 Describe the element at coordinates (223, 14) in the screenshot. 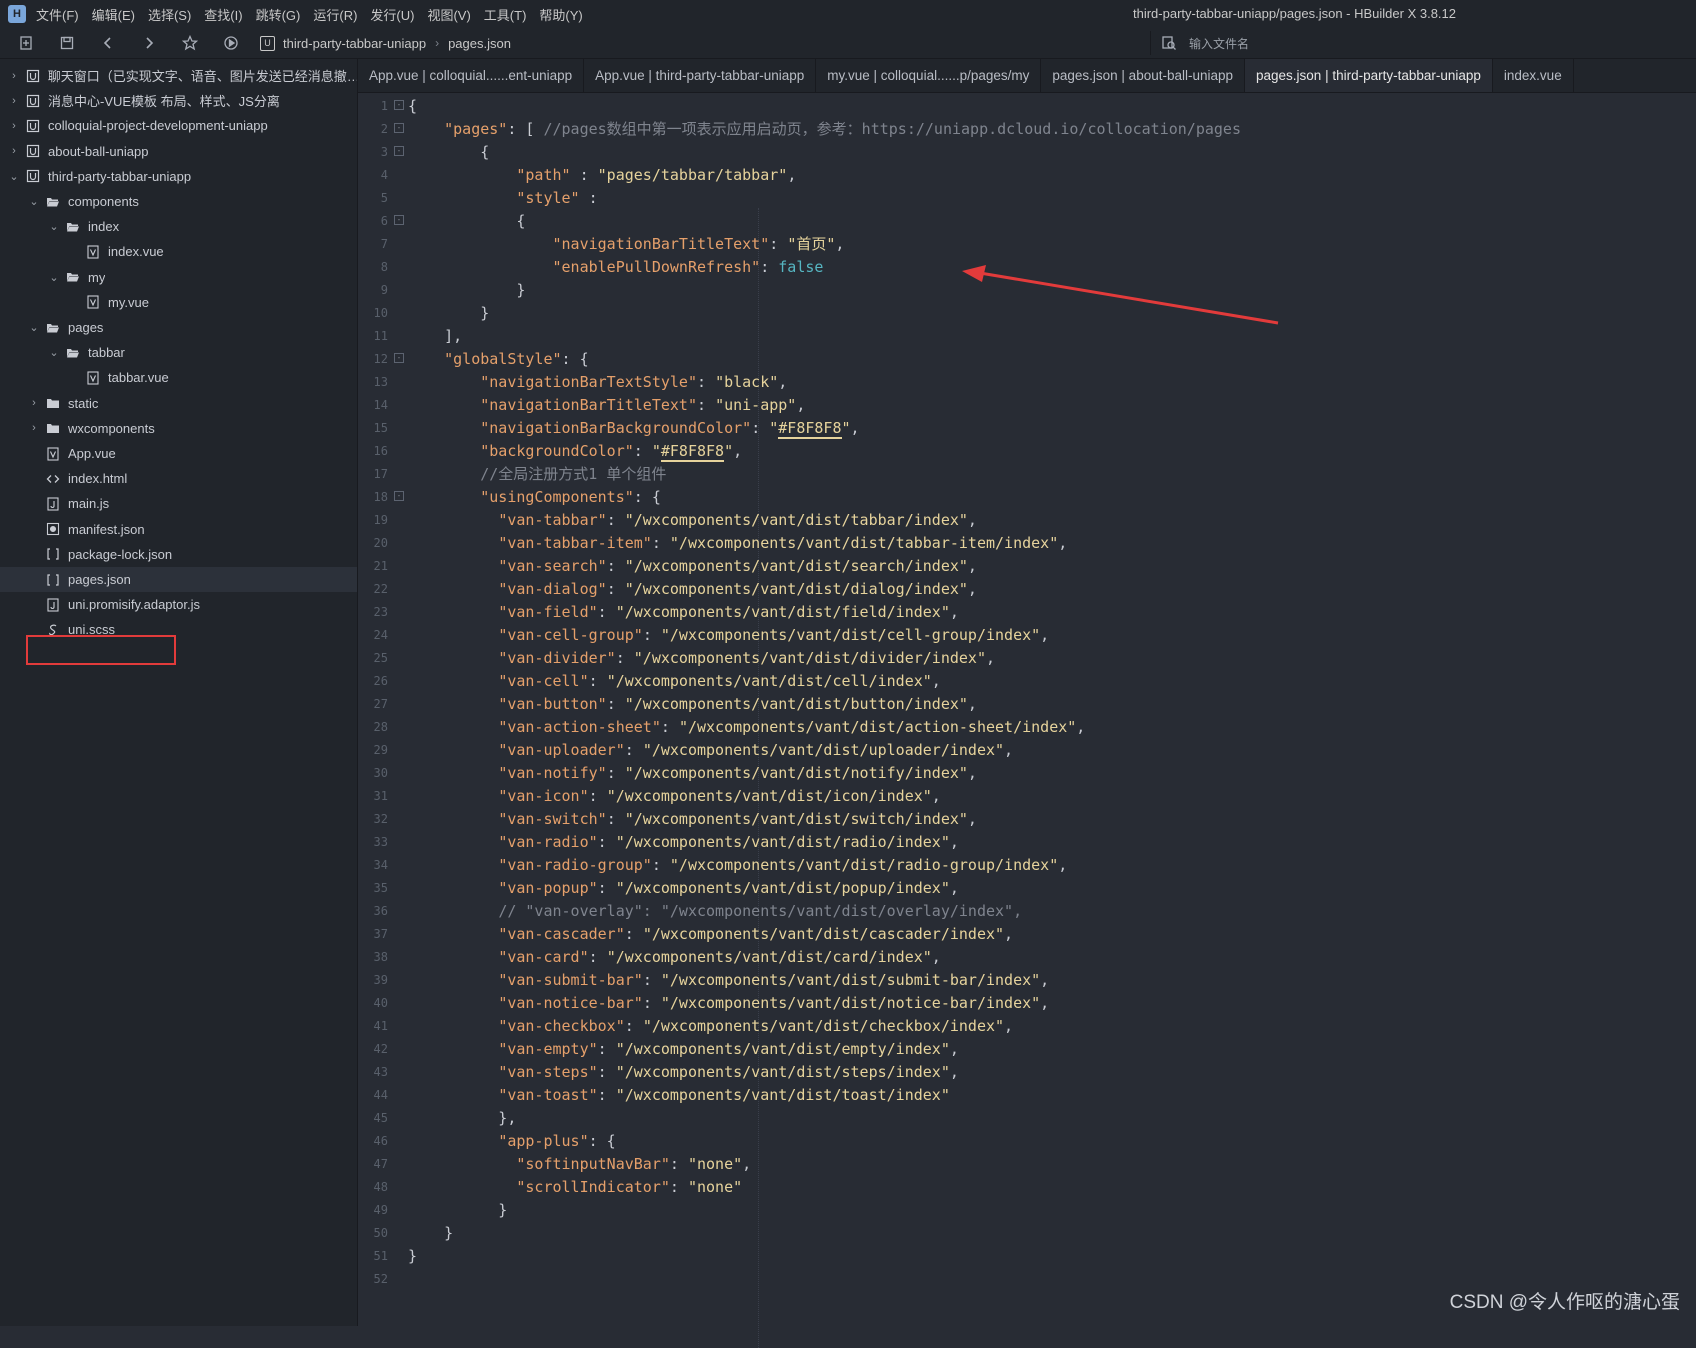

I see `menu-item: 查找(I)` at that location.